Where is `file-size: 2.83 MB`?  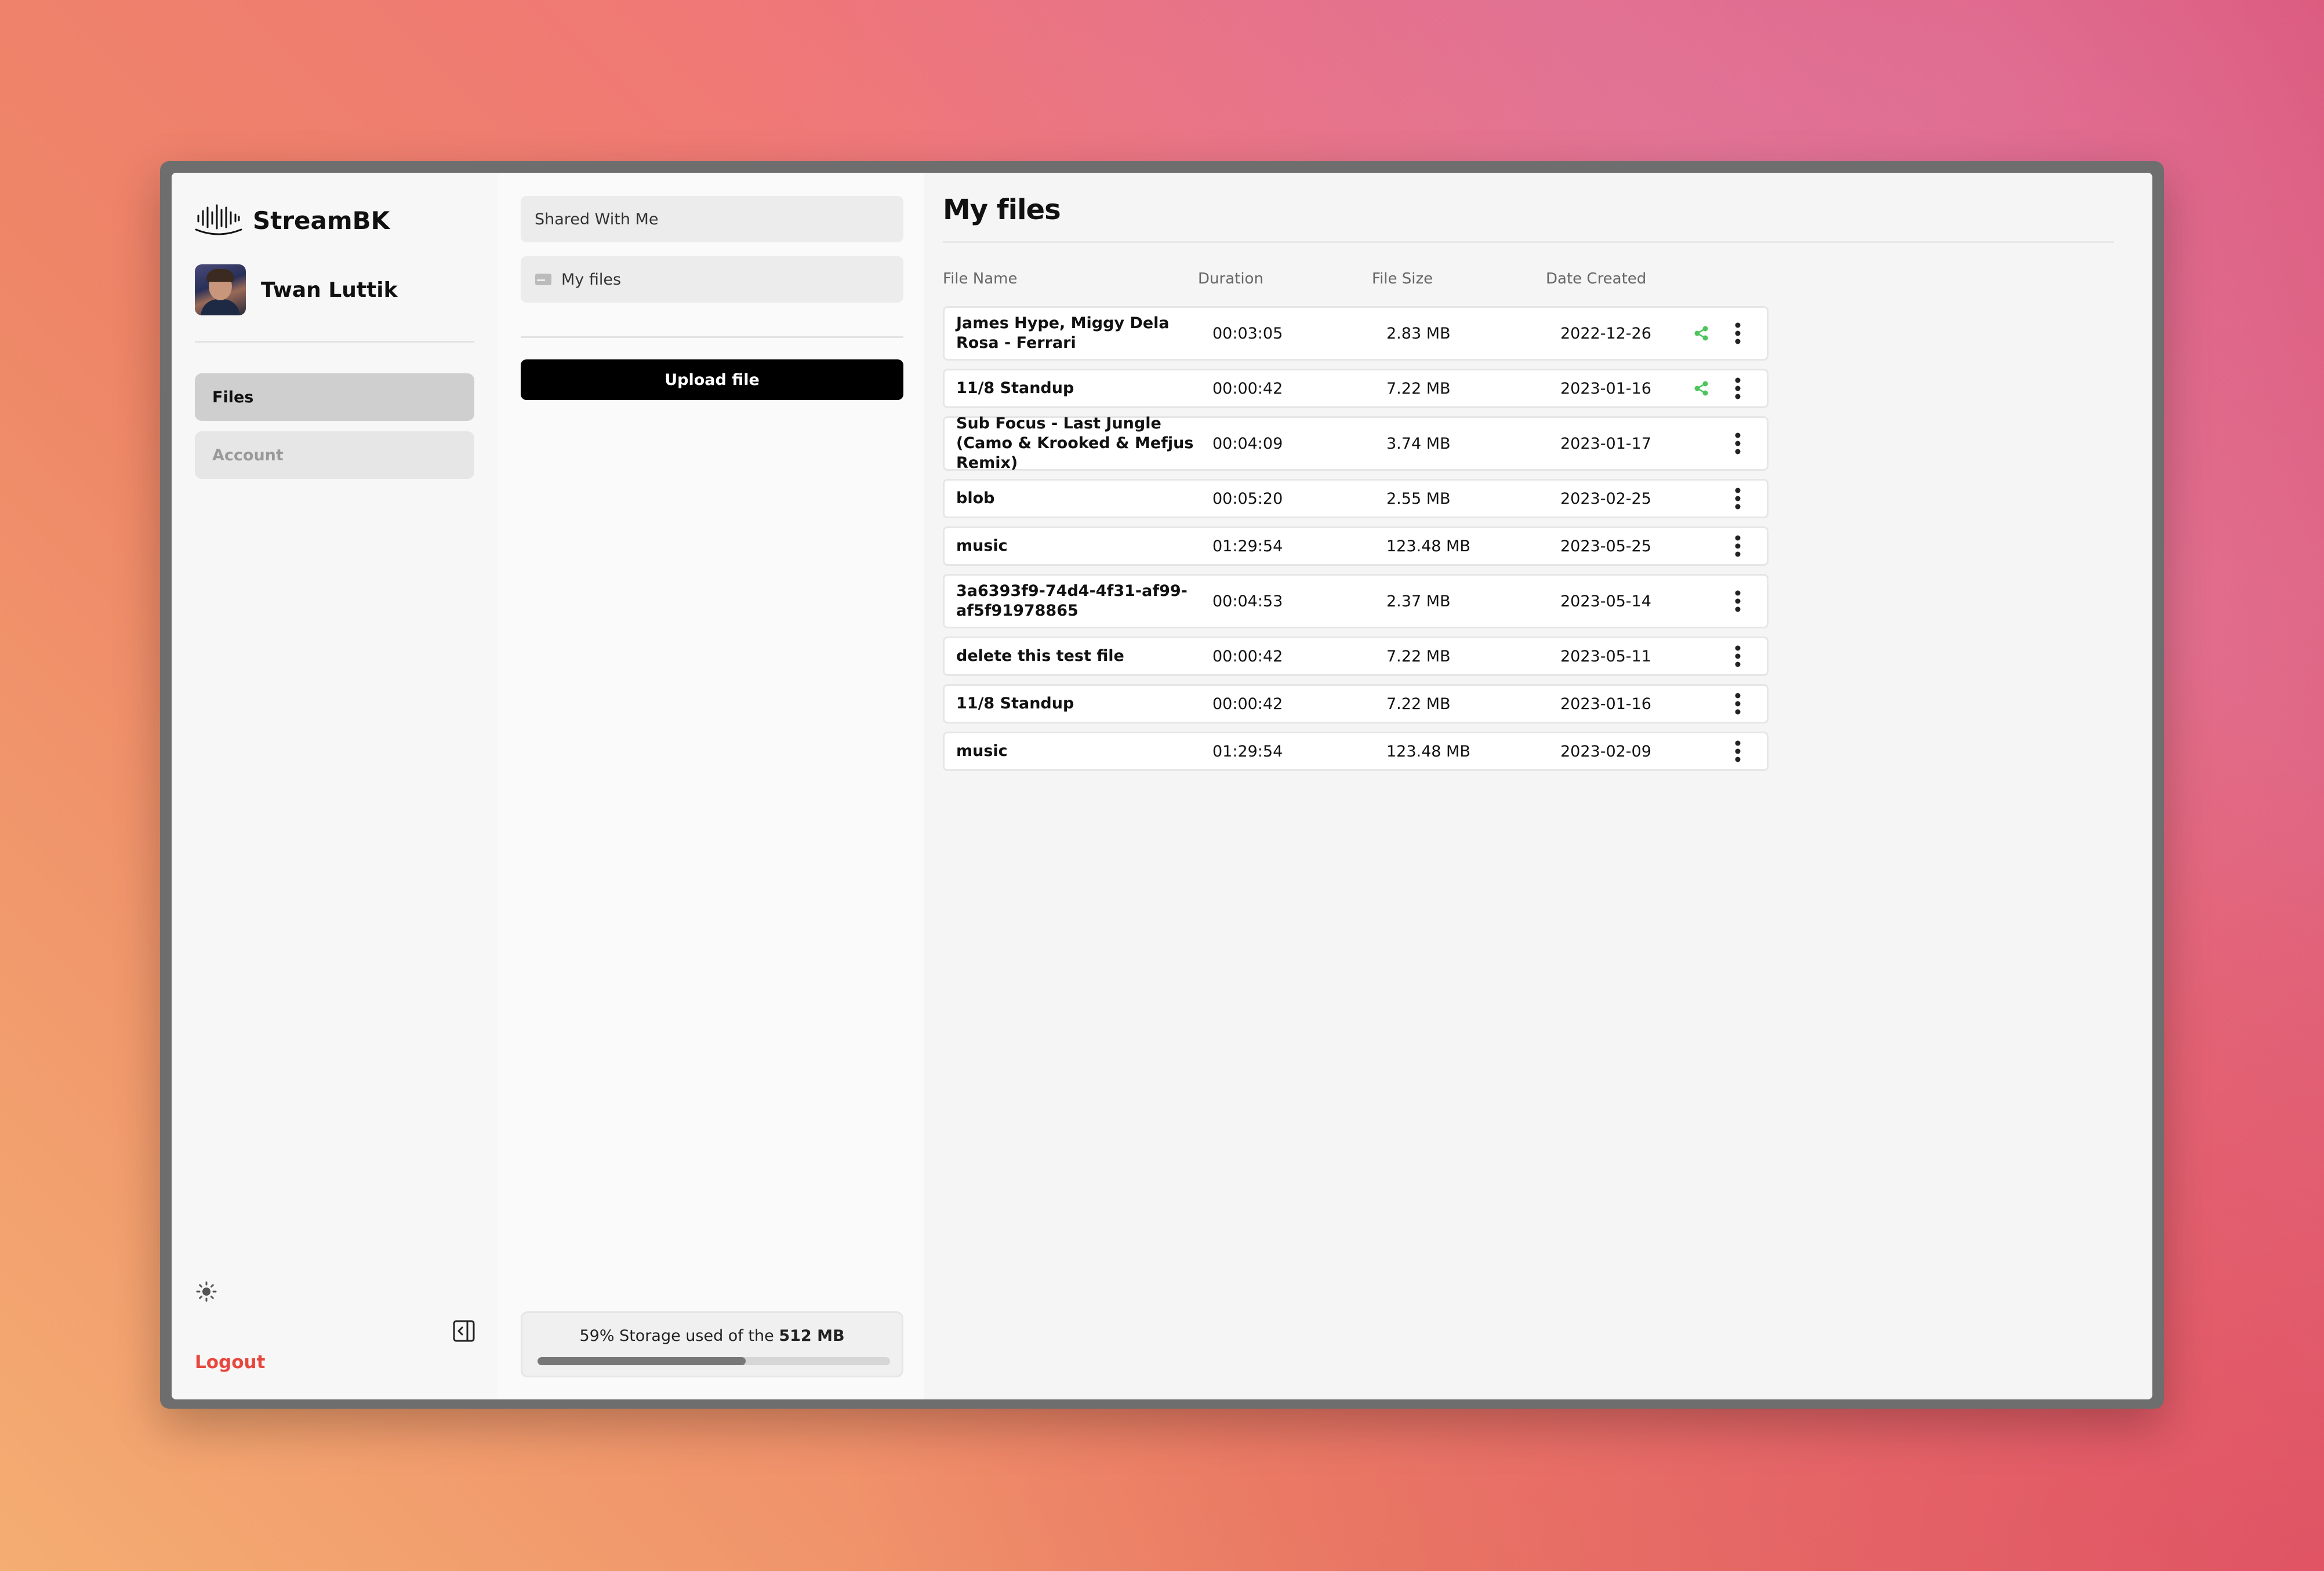
file-size: 2.83 MB is located at coordinates (1418, 333).